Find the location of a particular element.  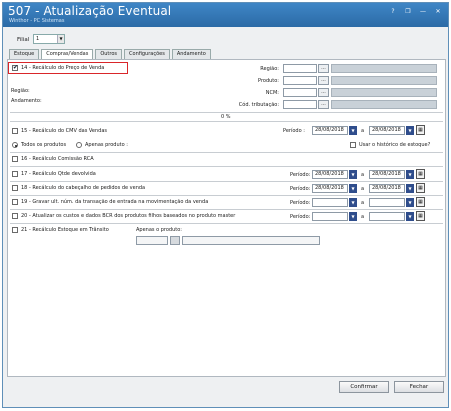

label-21: 21 - Recálculo Estoque em Trânsito is located at coordinates (65, 230).